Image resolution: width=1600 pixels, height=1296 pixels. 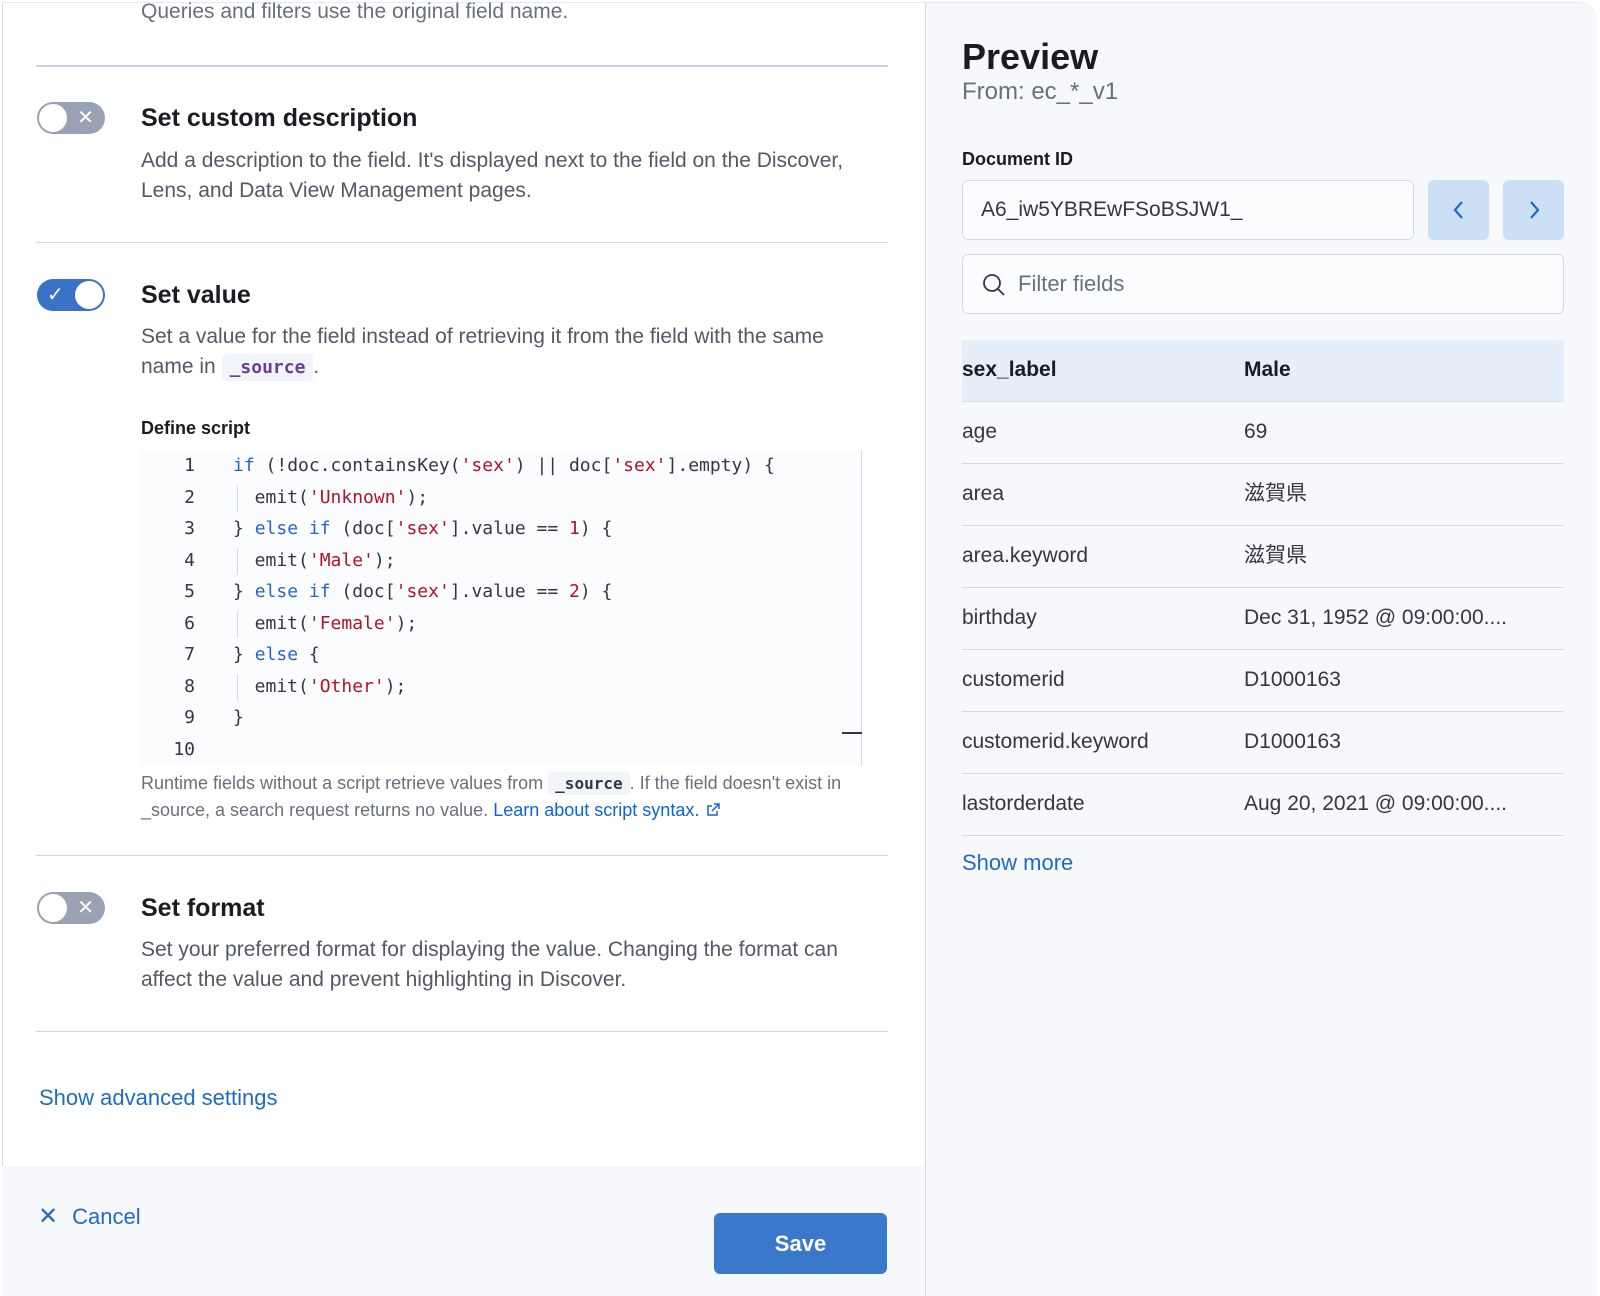 I want to click on previous-document-button, so click(x=1458, y=210).